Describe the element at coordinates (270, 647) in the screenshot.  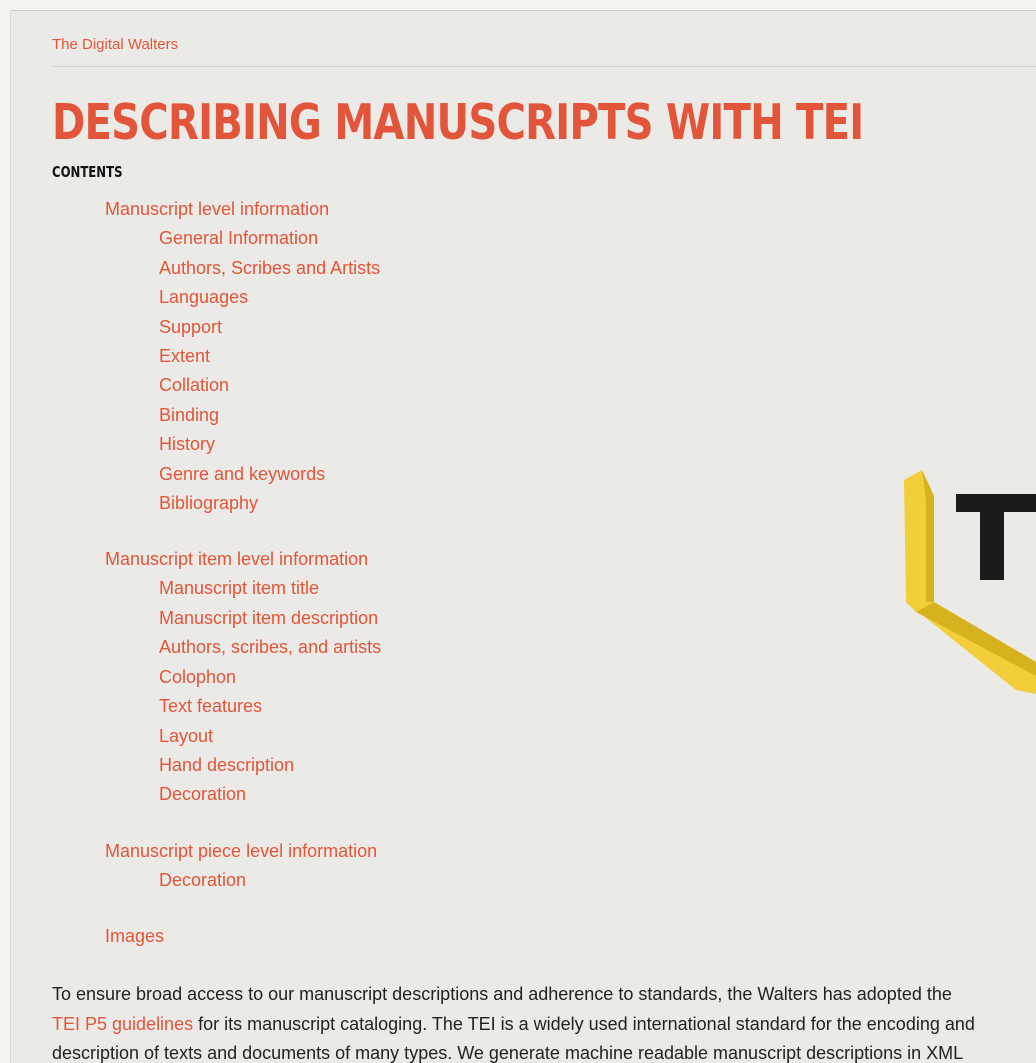
I see `toc-item-authors-scribes-artists: Authors, scribes, and artists` at that location.